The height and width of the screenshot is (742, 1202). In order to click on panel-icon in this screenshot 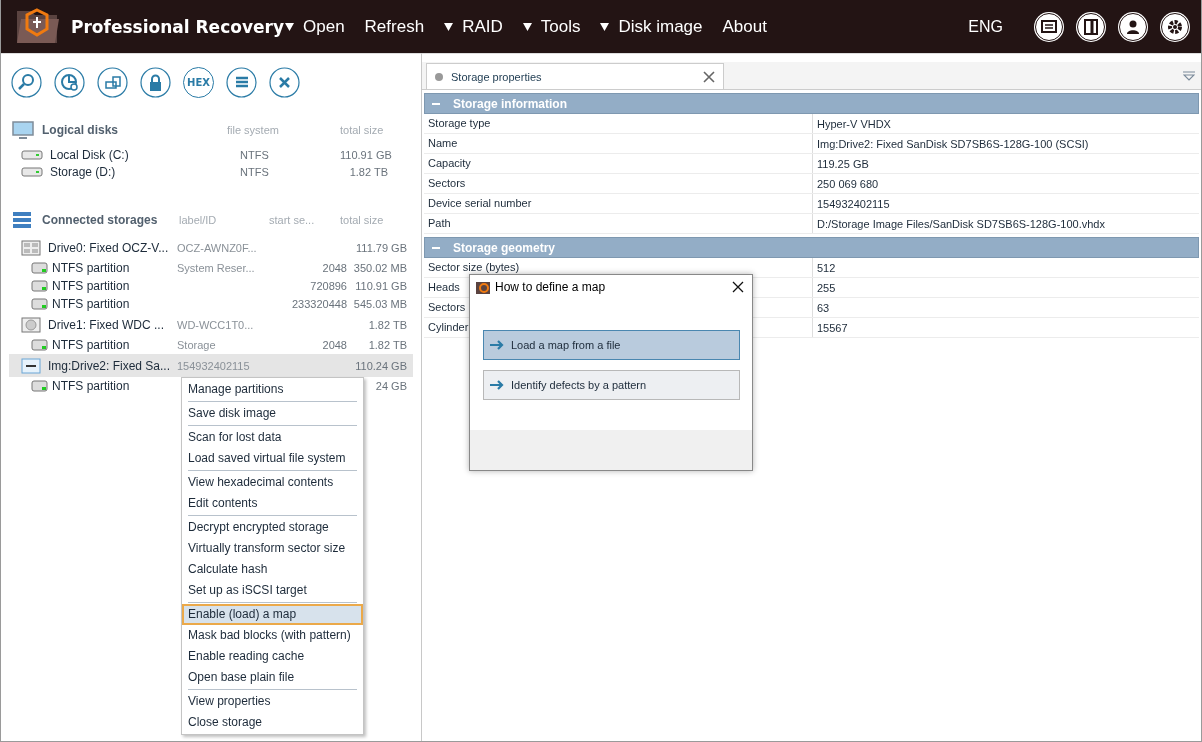, I will do `click(1091, 26)`.